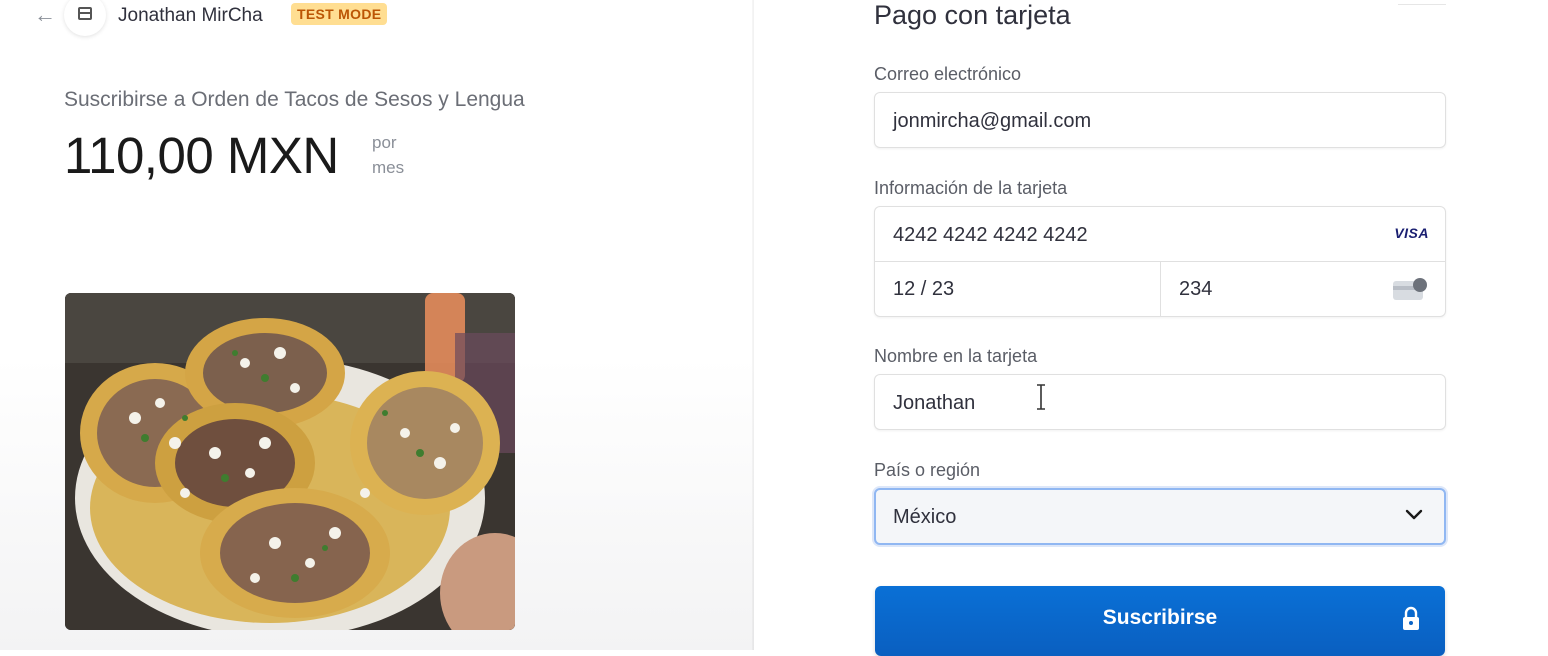 The image size is (1548, 656). I want to click on email-field: jonmircha@gmail.com, so click(1160, 120).